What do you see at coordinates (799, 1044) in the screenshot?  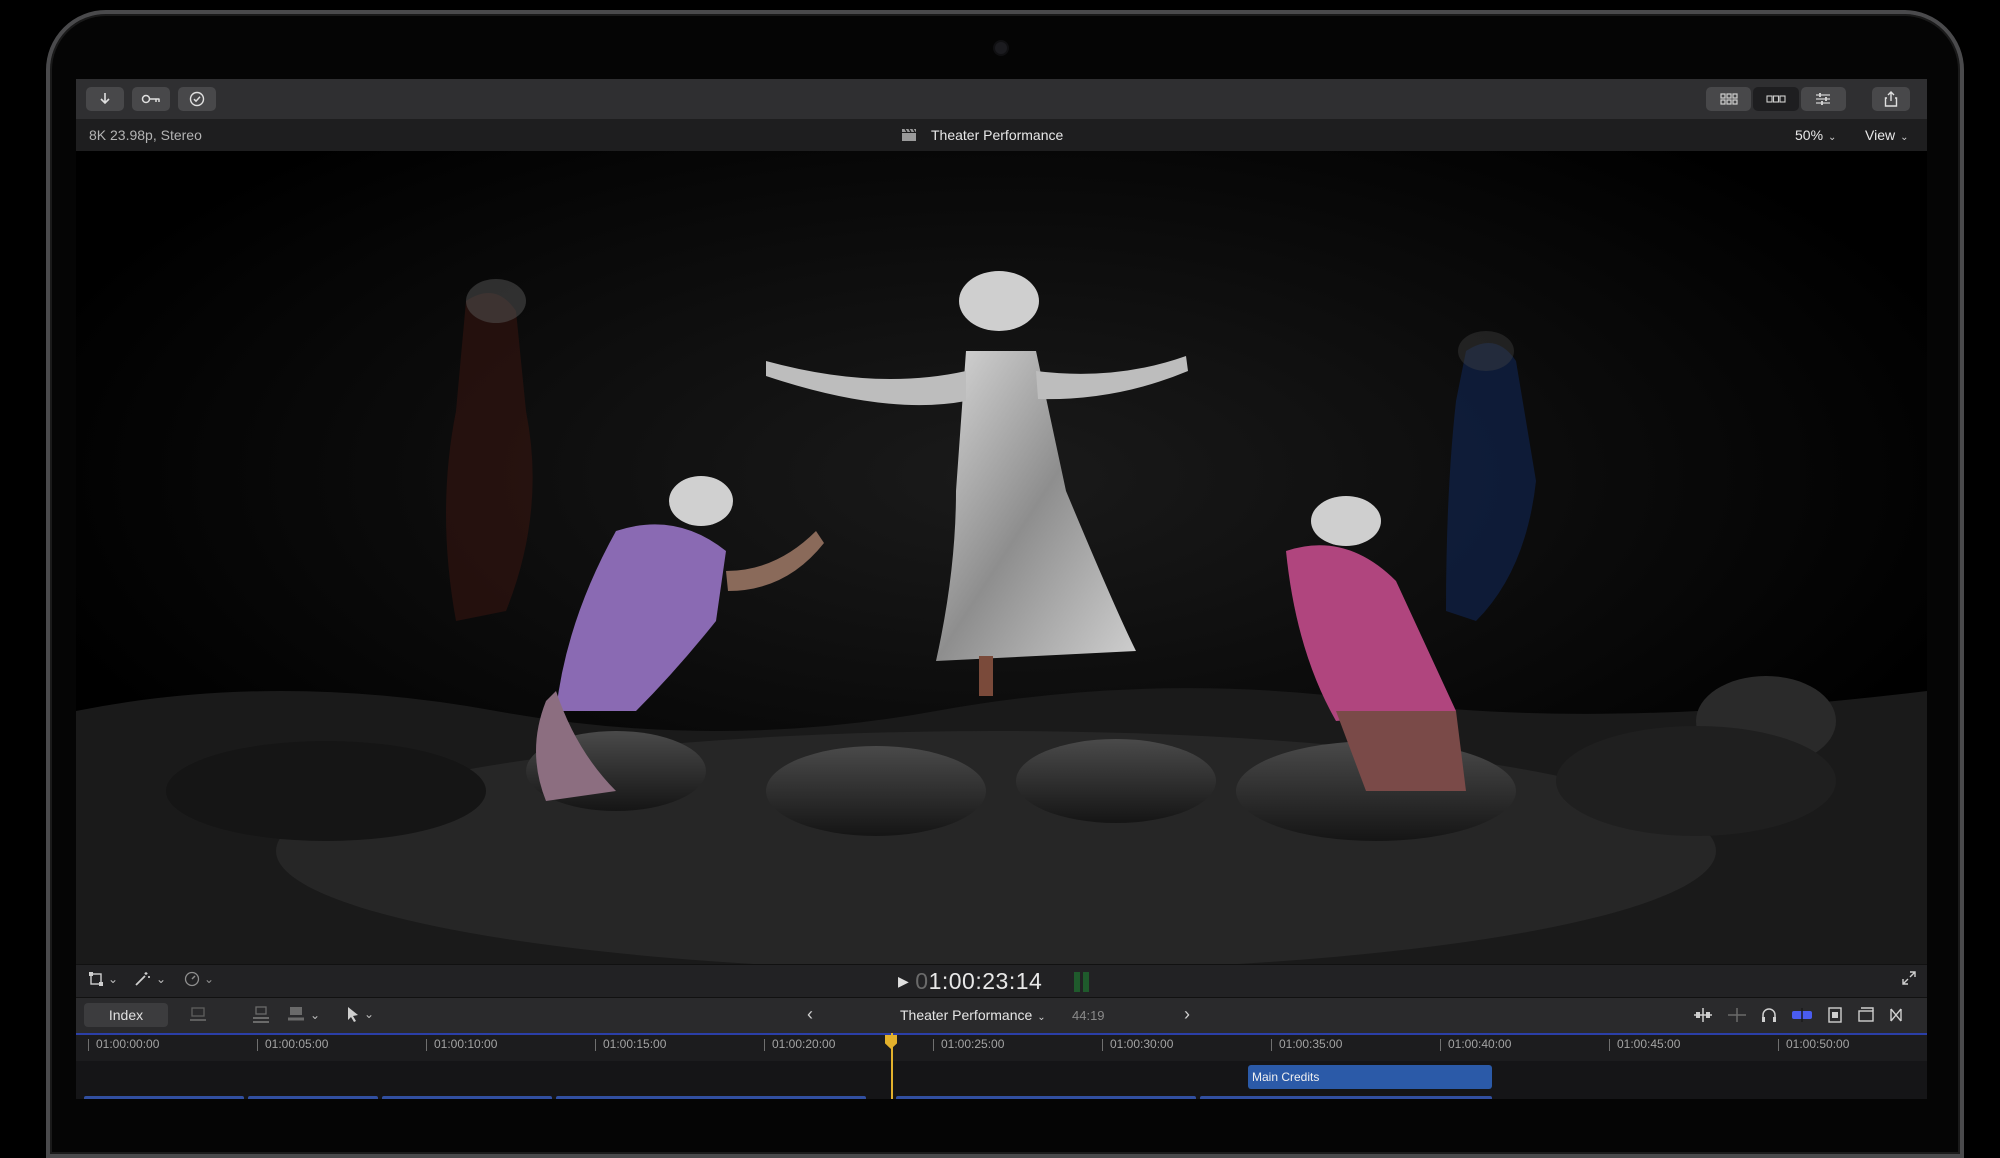 I see `ruler-tick: 01:00:20:00` at bounding box center [799, 1044].